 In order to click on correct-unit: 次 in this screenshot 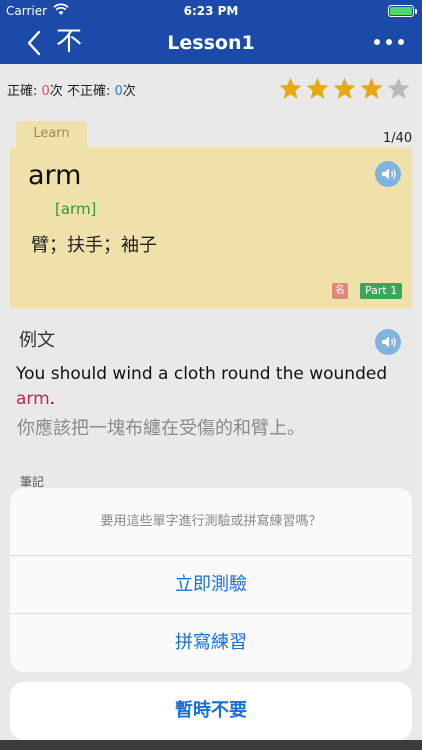, I will do `click(58, 91)`.